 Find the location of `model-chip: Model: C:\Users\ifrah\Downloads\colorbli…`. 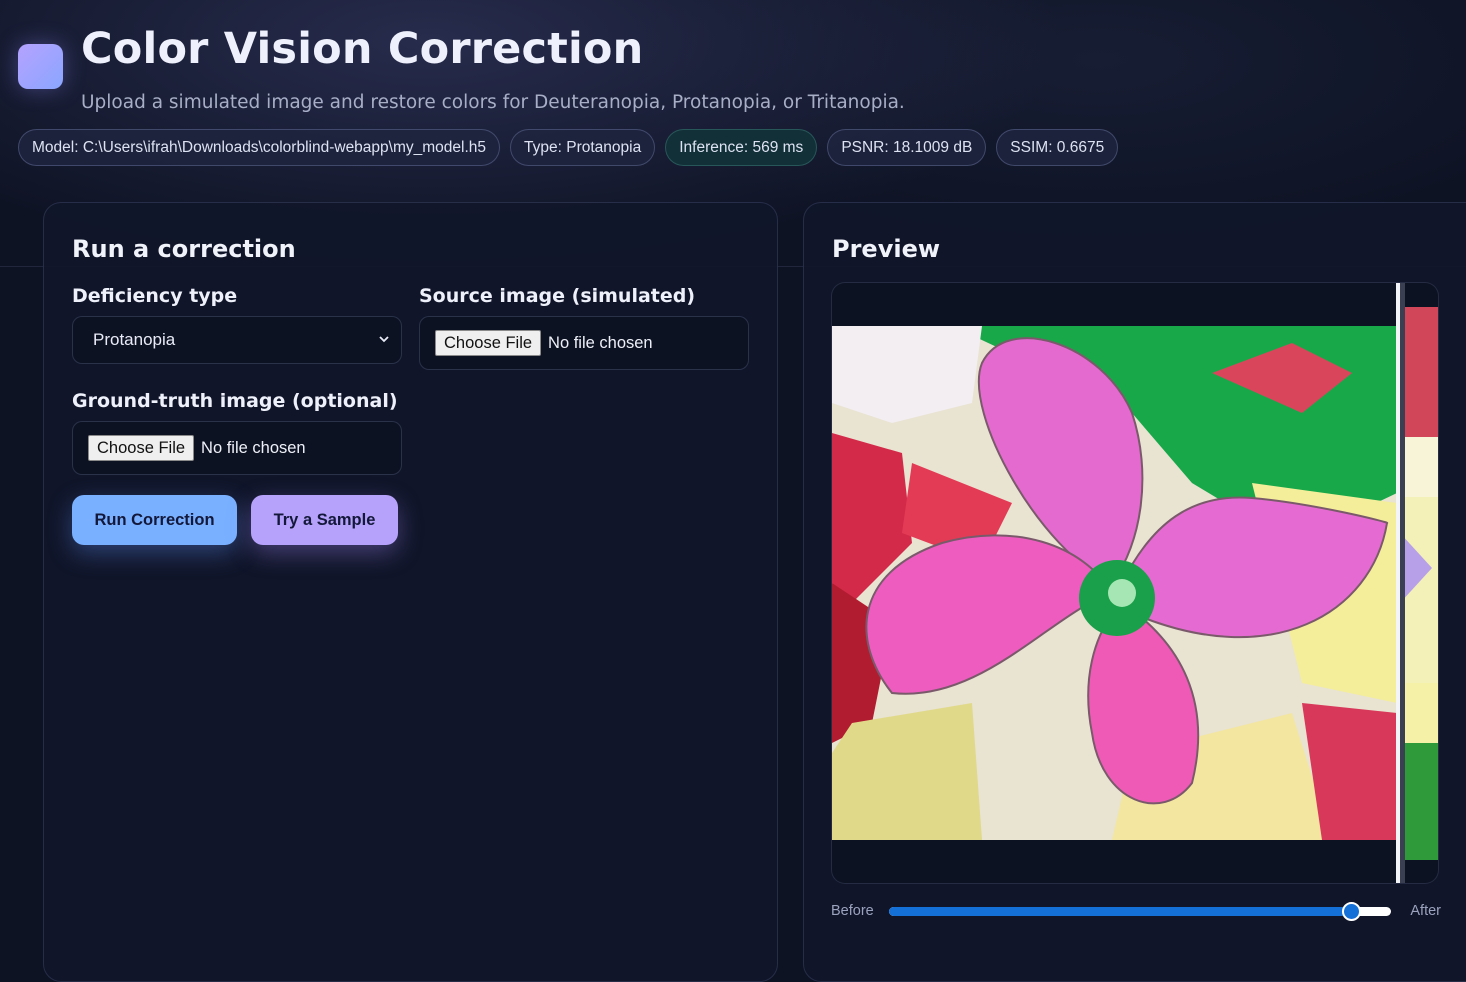

model-chip: Model: C:\Users\ifrah\Downloads\colorbli… is located at coordinates (259, 147).